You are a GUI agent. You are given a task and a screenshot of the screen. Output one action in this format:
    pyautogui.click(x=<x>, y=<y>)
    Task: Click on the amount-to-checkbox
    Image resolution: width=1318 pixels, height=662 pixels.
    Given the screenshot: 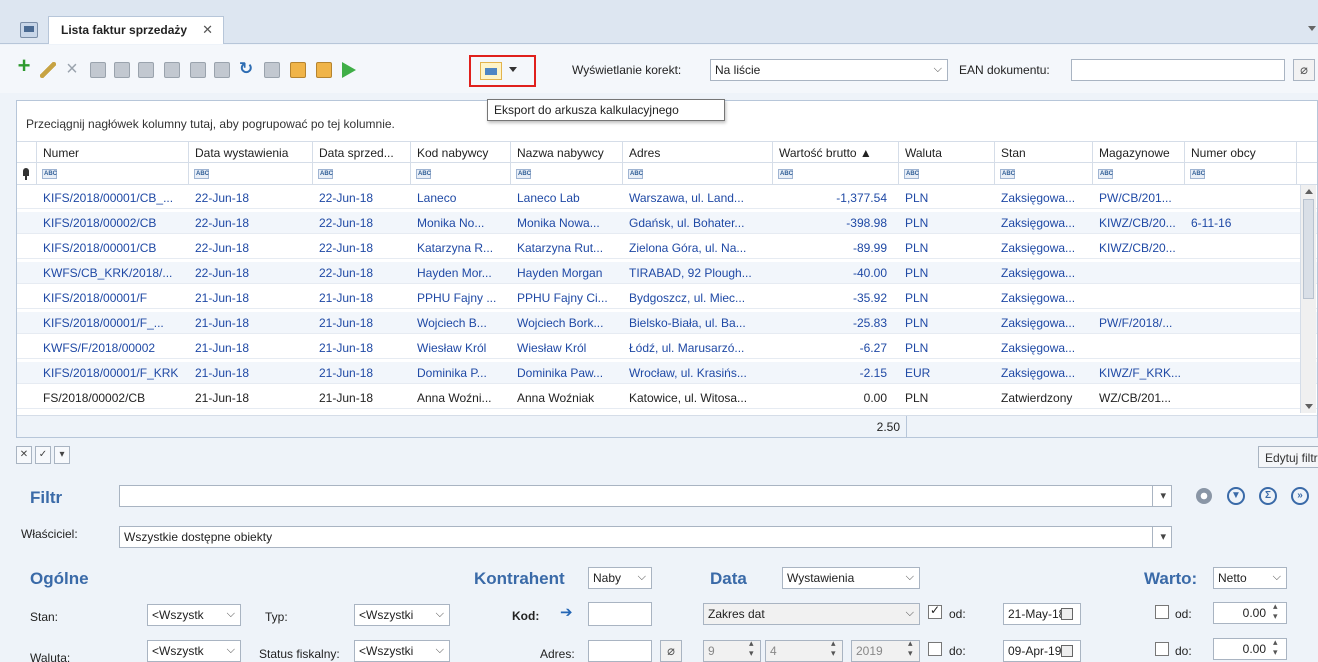 What is the action you would take?
    pyautogui.click(x=1162, y=649)
    